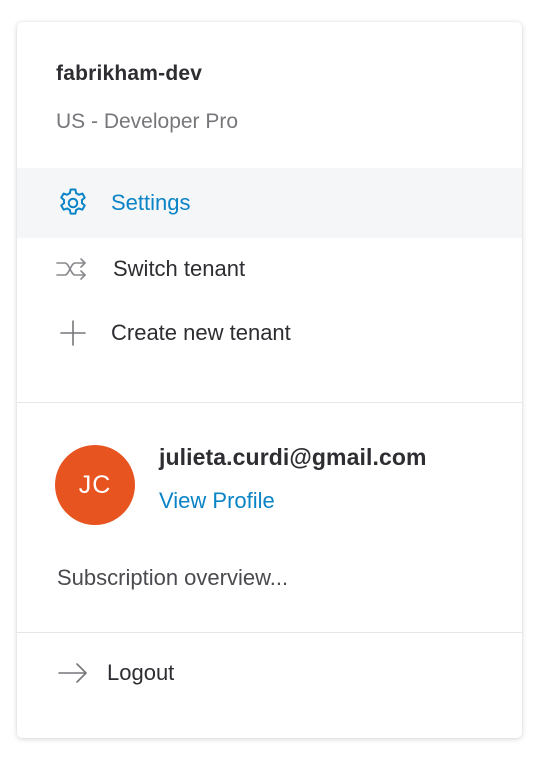 This screenshot has height=768, width=545. I want to click on avatar-initials: JC, so click(95, 484).